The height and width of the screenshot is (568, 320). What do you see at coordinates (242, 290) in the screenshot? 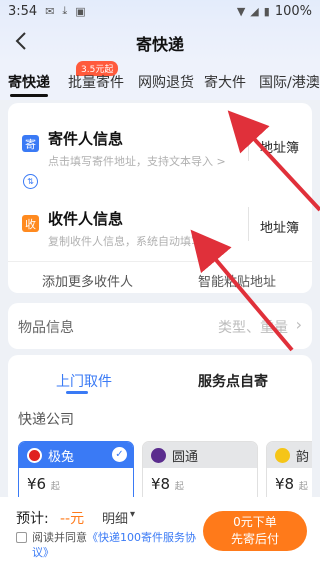
I see `annotation-arrow-receiver` at bounding box center [242, 290].